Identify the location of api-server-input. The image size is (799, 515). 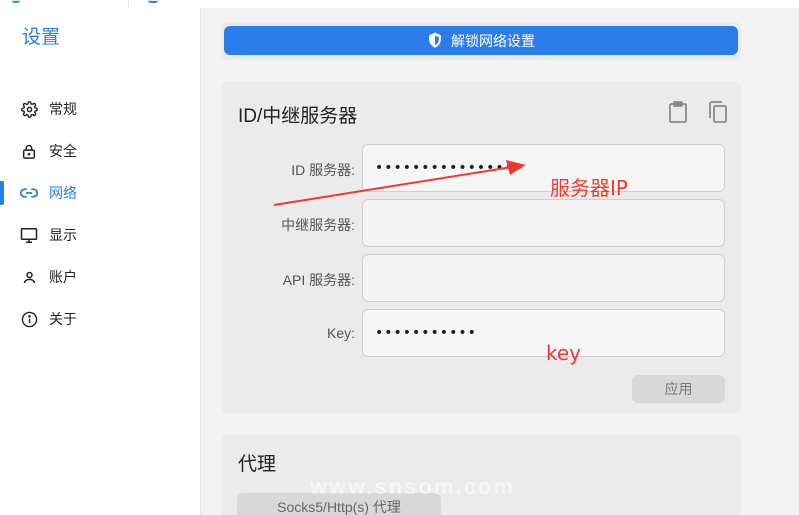
(543, 278).